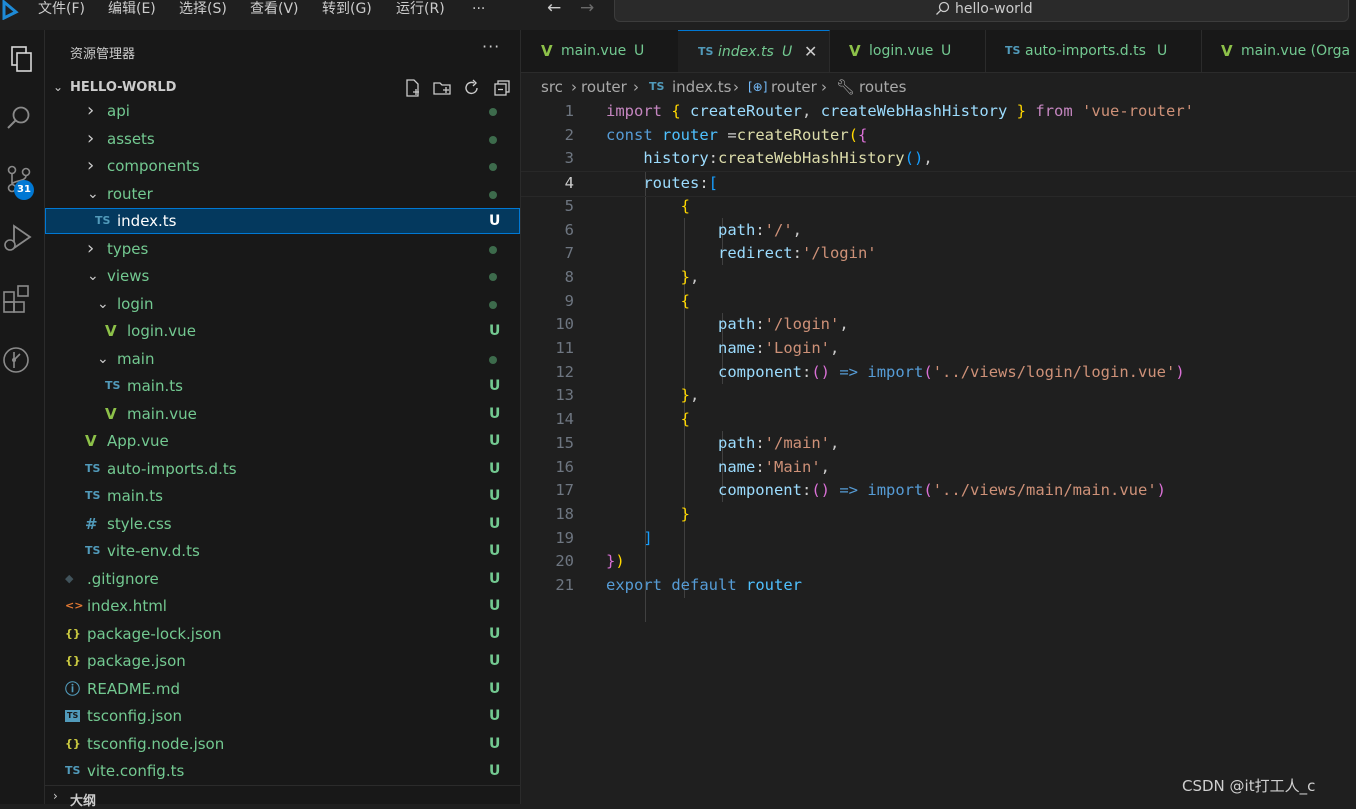  Describe the element at coordinates (282, 414) in the screenshot. I see `file-main-vue: Vmain.vue U` at that location.